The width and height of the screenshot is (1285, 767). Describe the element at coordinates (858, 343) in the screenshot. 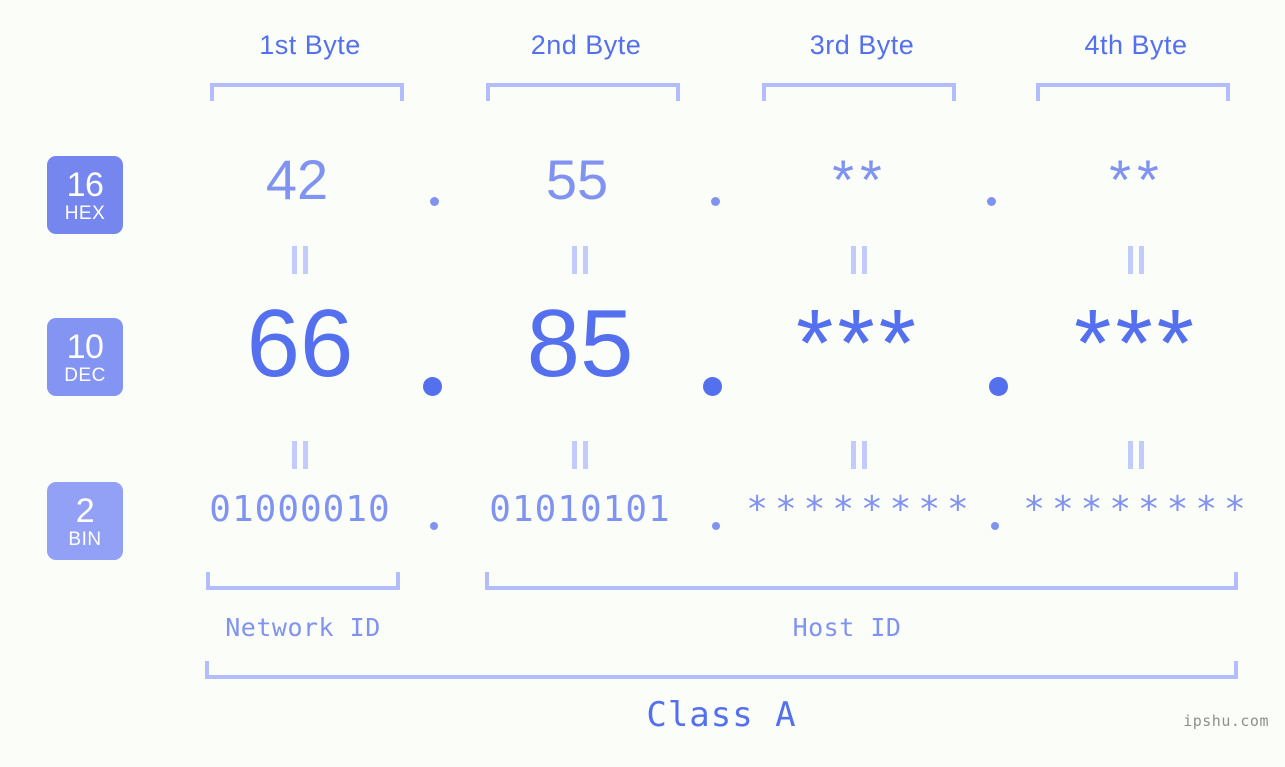

I see `dec-byte-3: ***` at that location.